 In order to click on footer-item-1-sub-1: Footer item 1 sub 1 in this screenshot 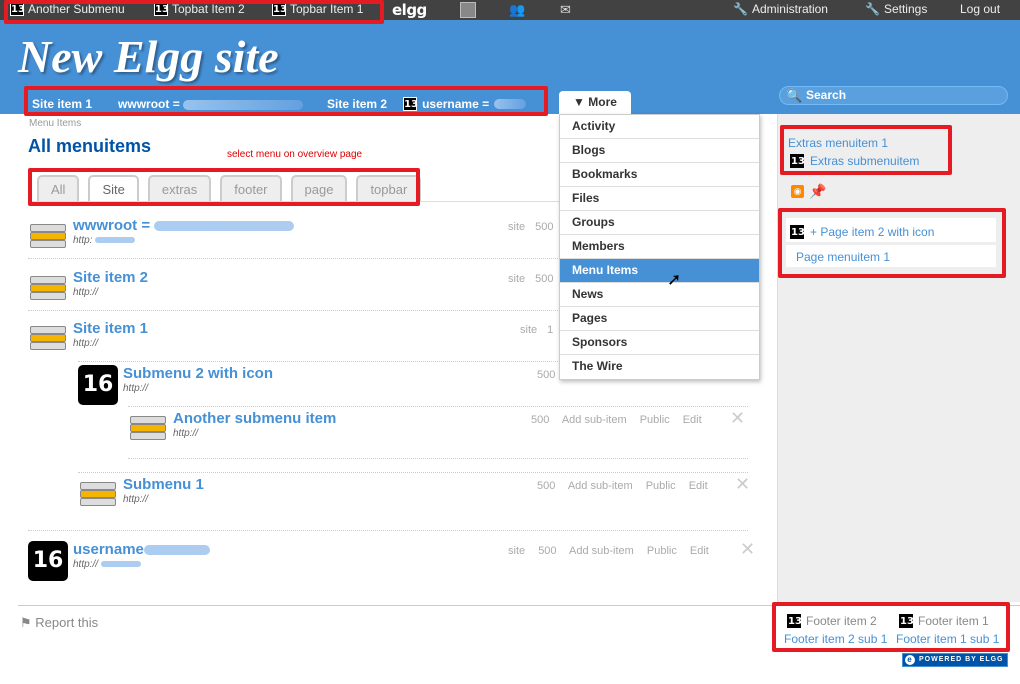, I will do `click(947, 639)`.